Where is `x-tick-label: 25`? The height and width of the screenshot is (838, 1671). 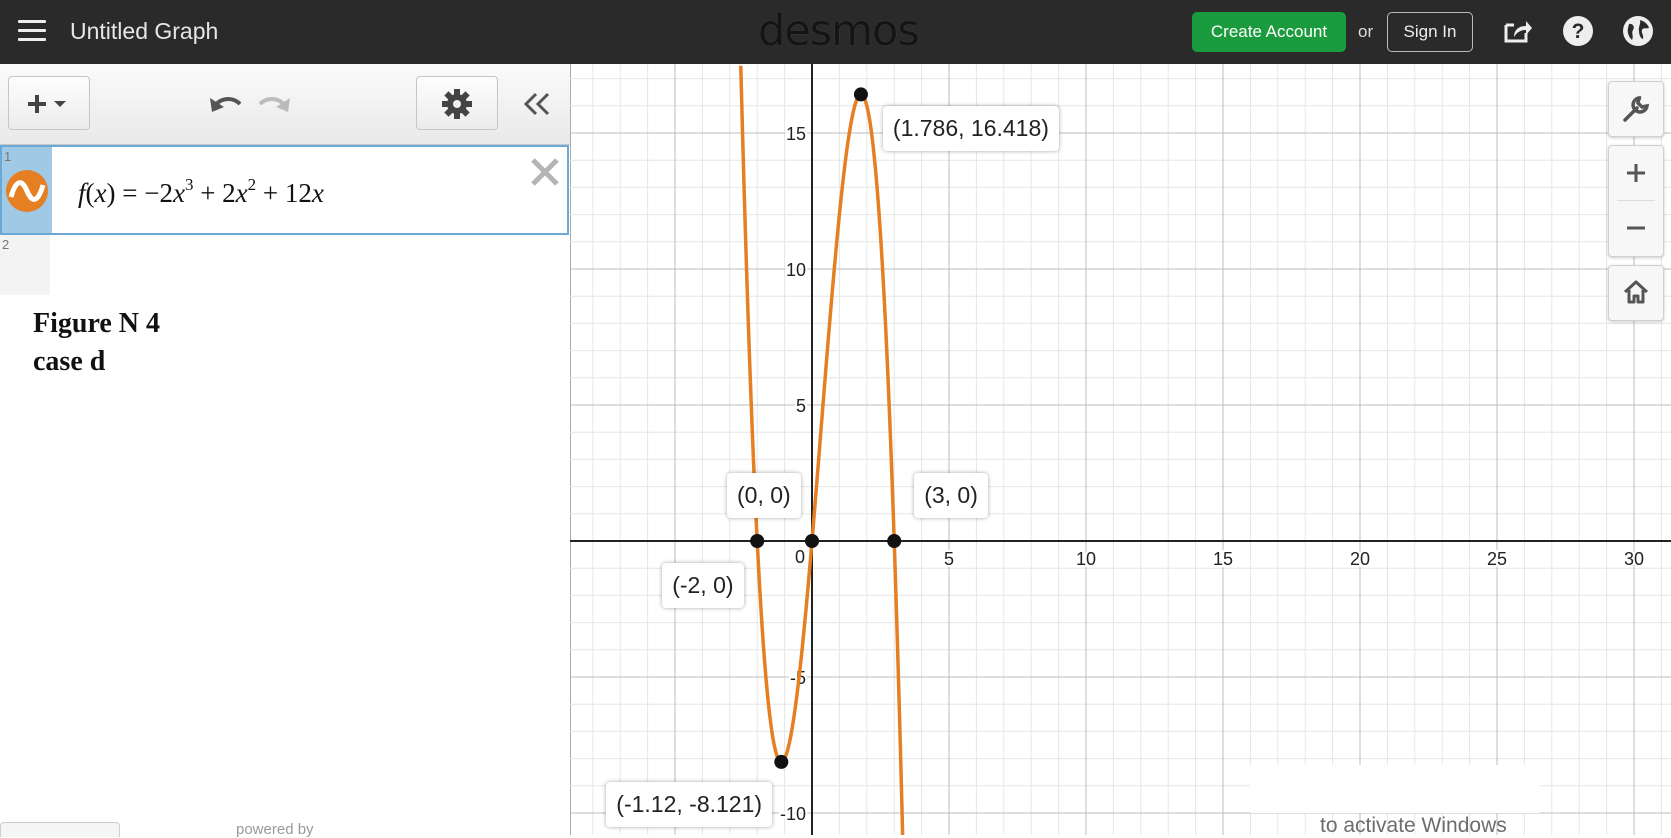
x-tick-label: 25 is located at coordinates (1497, 559).